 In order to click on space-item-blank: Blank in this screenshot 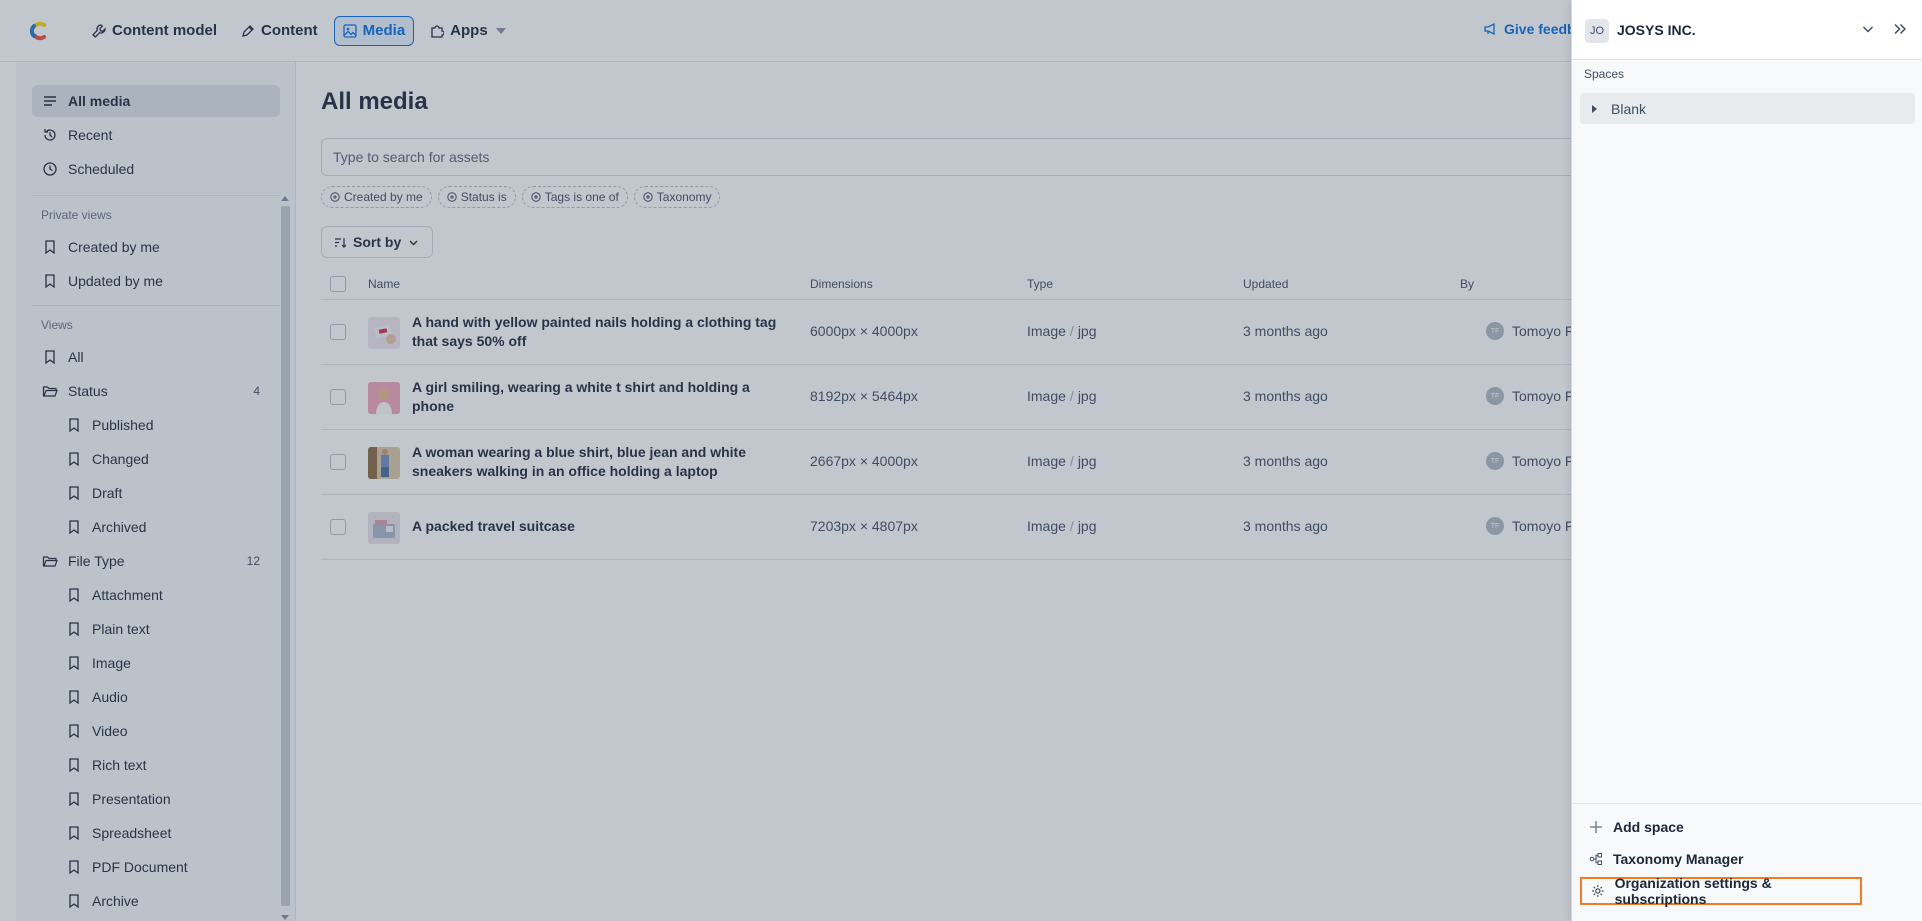, I will do `click(1747, 108)`.